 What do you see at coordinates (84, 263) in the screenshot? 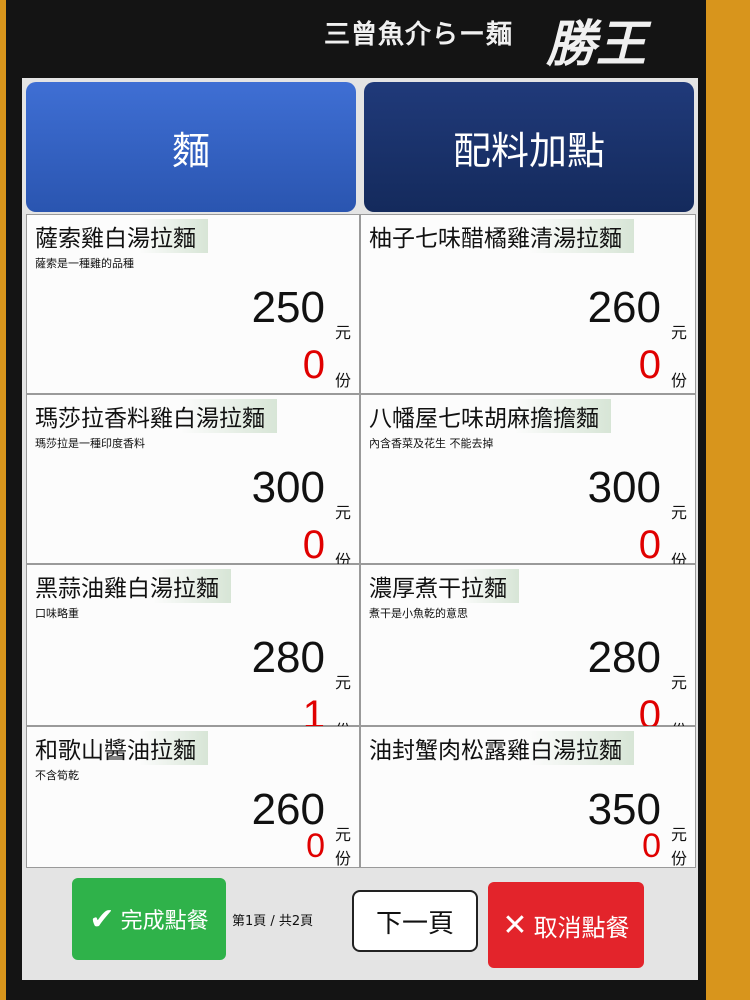
I see `menu-item-desc: 薩索是一種雞的品種` at bounding box center [84, 263].